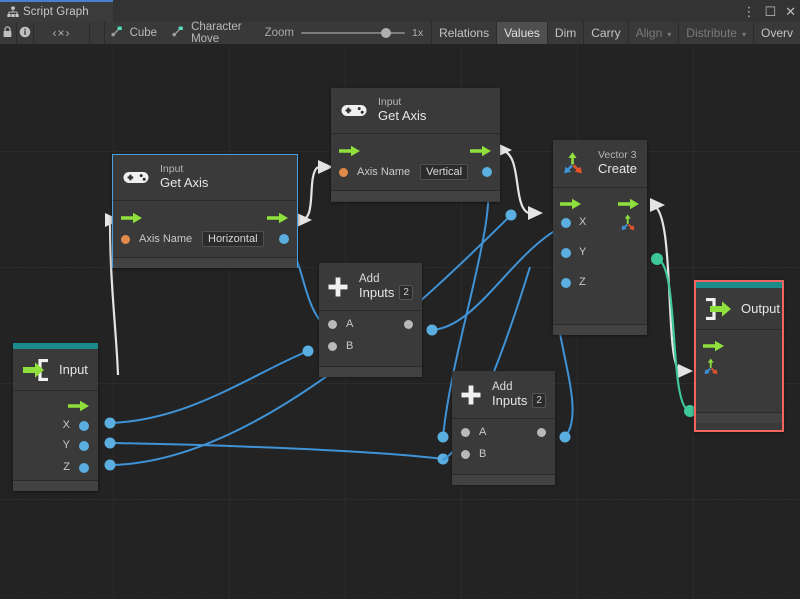 The width and height of the screenshot is (800, 599). What do you see at coordinates (483, 432) in the screenshot?
I see `row-label-a: A` at bounding box center [483, 432].